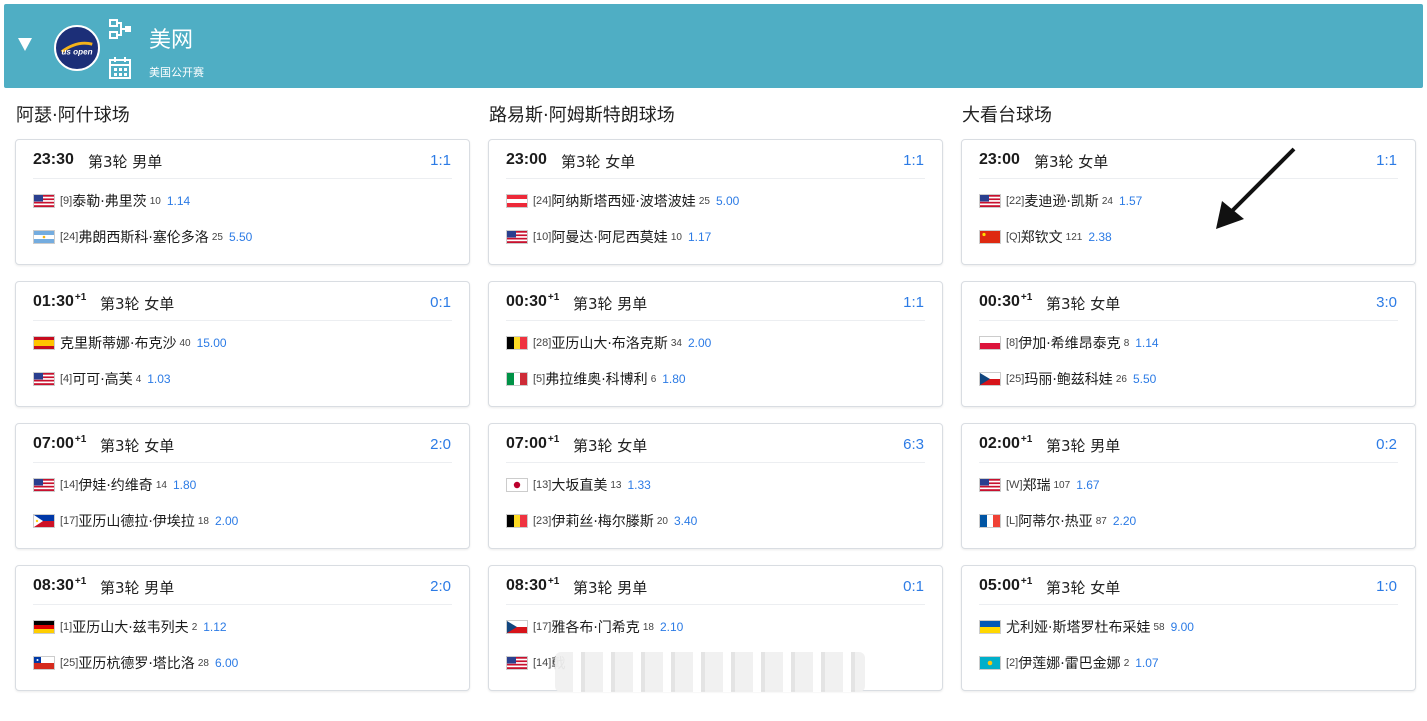  I want to click on player-row: [9] 泰勒·弗里茨 10 1.14, so click(111, 201).